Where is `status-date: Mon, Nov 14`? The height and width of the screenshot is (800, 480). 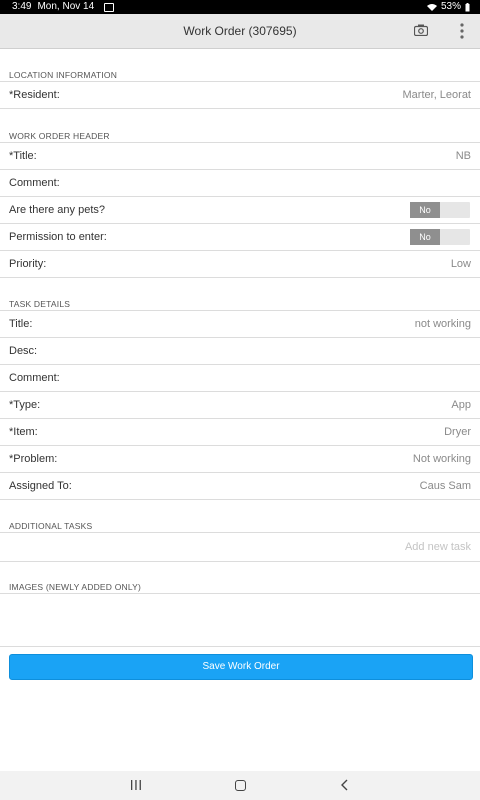 status-date: Mon, Nov 14 is located at coordinates (66, 6).